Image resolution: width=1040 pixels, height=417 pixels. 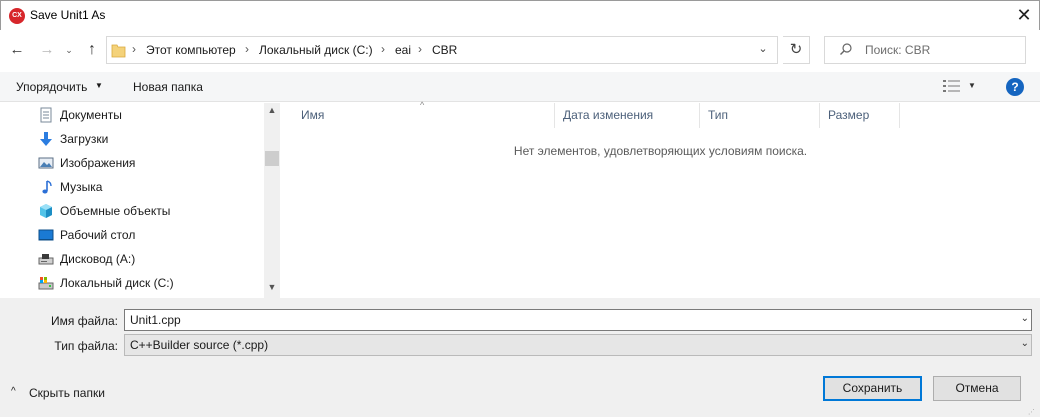 I want to click on help-icon: ?, so click(x=1015, y=87).